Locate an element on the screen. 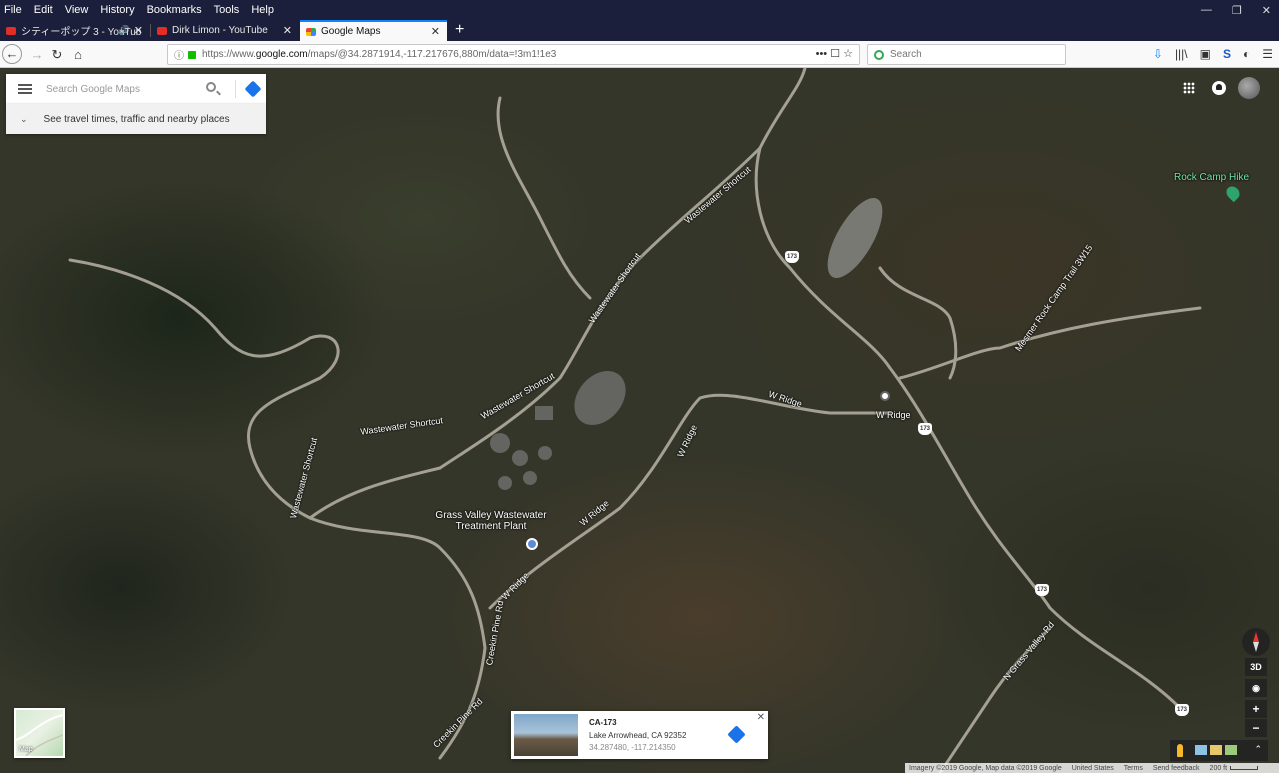 This screenshot has width=1279, height=773. zoom-out-button: − is located at coordinates (1256, 728).